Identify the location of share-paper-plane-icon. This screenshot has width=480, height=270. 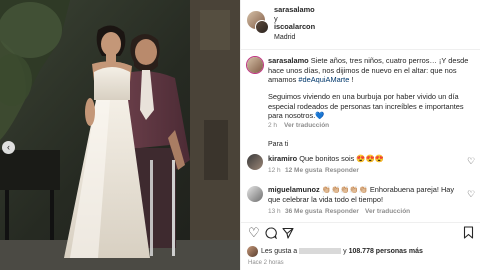
(288, 233).